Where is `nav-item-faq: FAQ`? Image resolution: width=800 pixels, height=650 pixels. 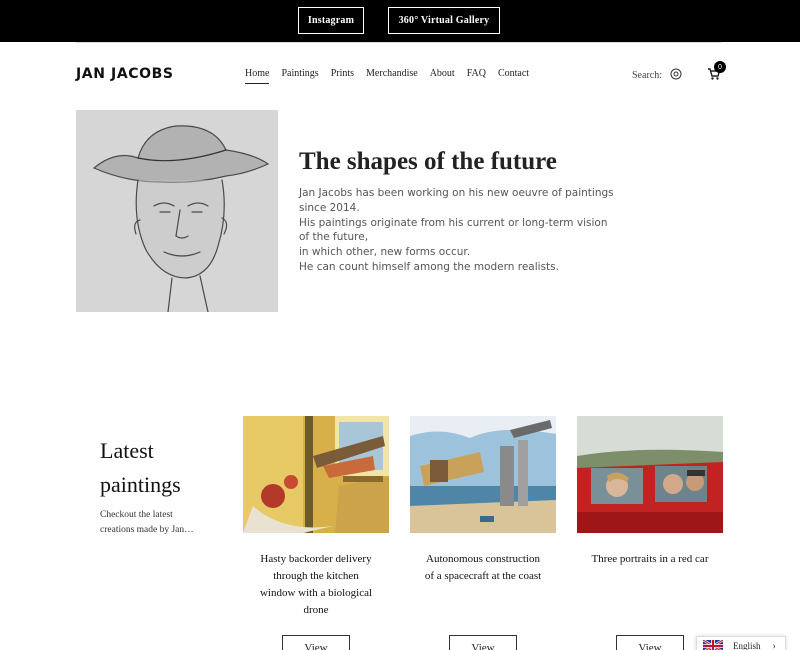 nav-item-faq: FAQ is located at coordinates (476, 73).